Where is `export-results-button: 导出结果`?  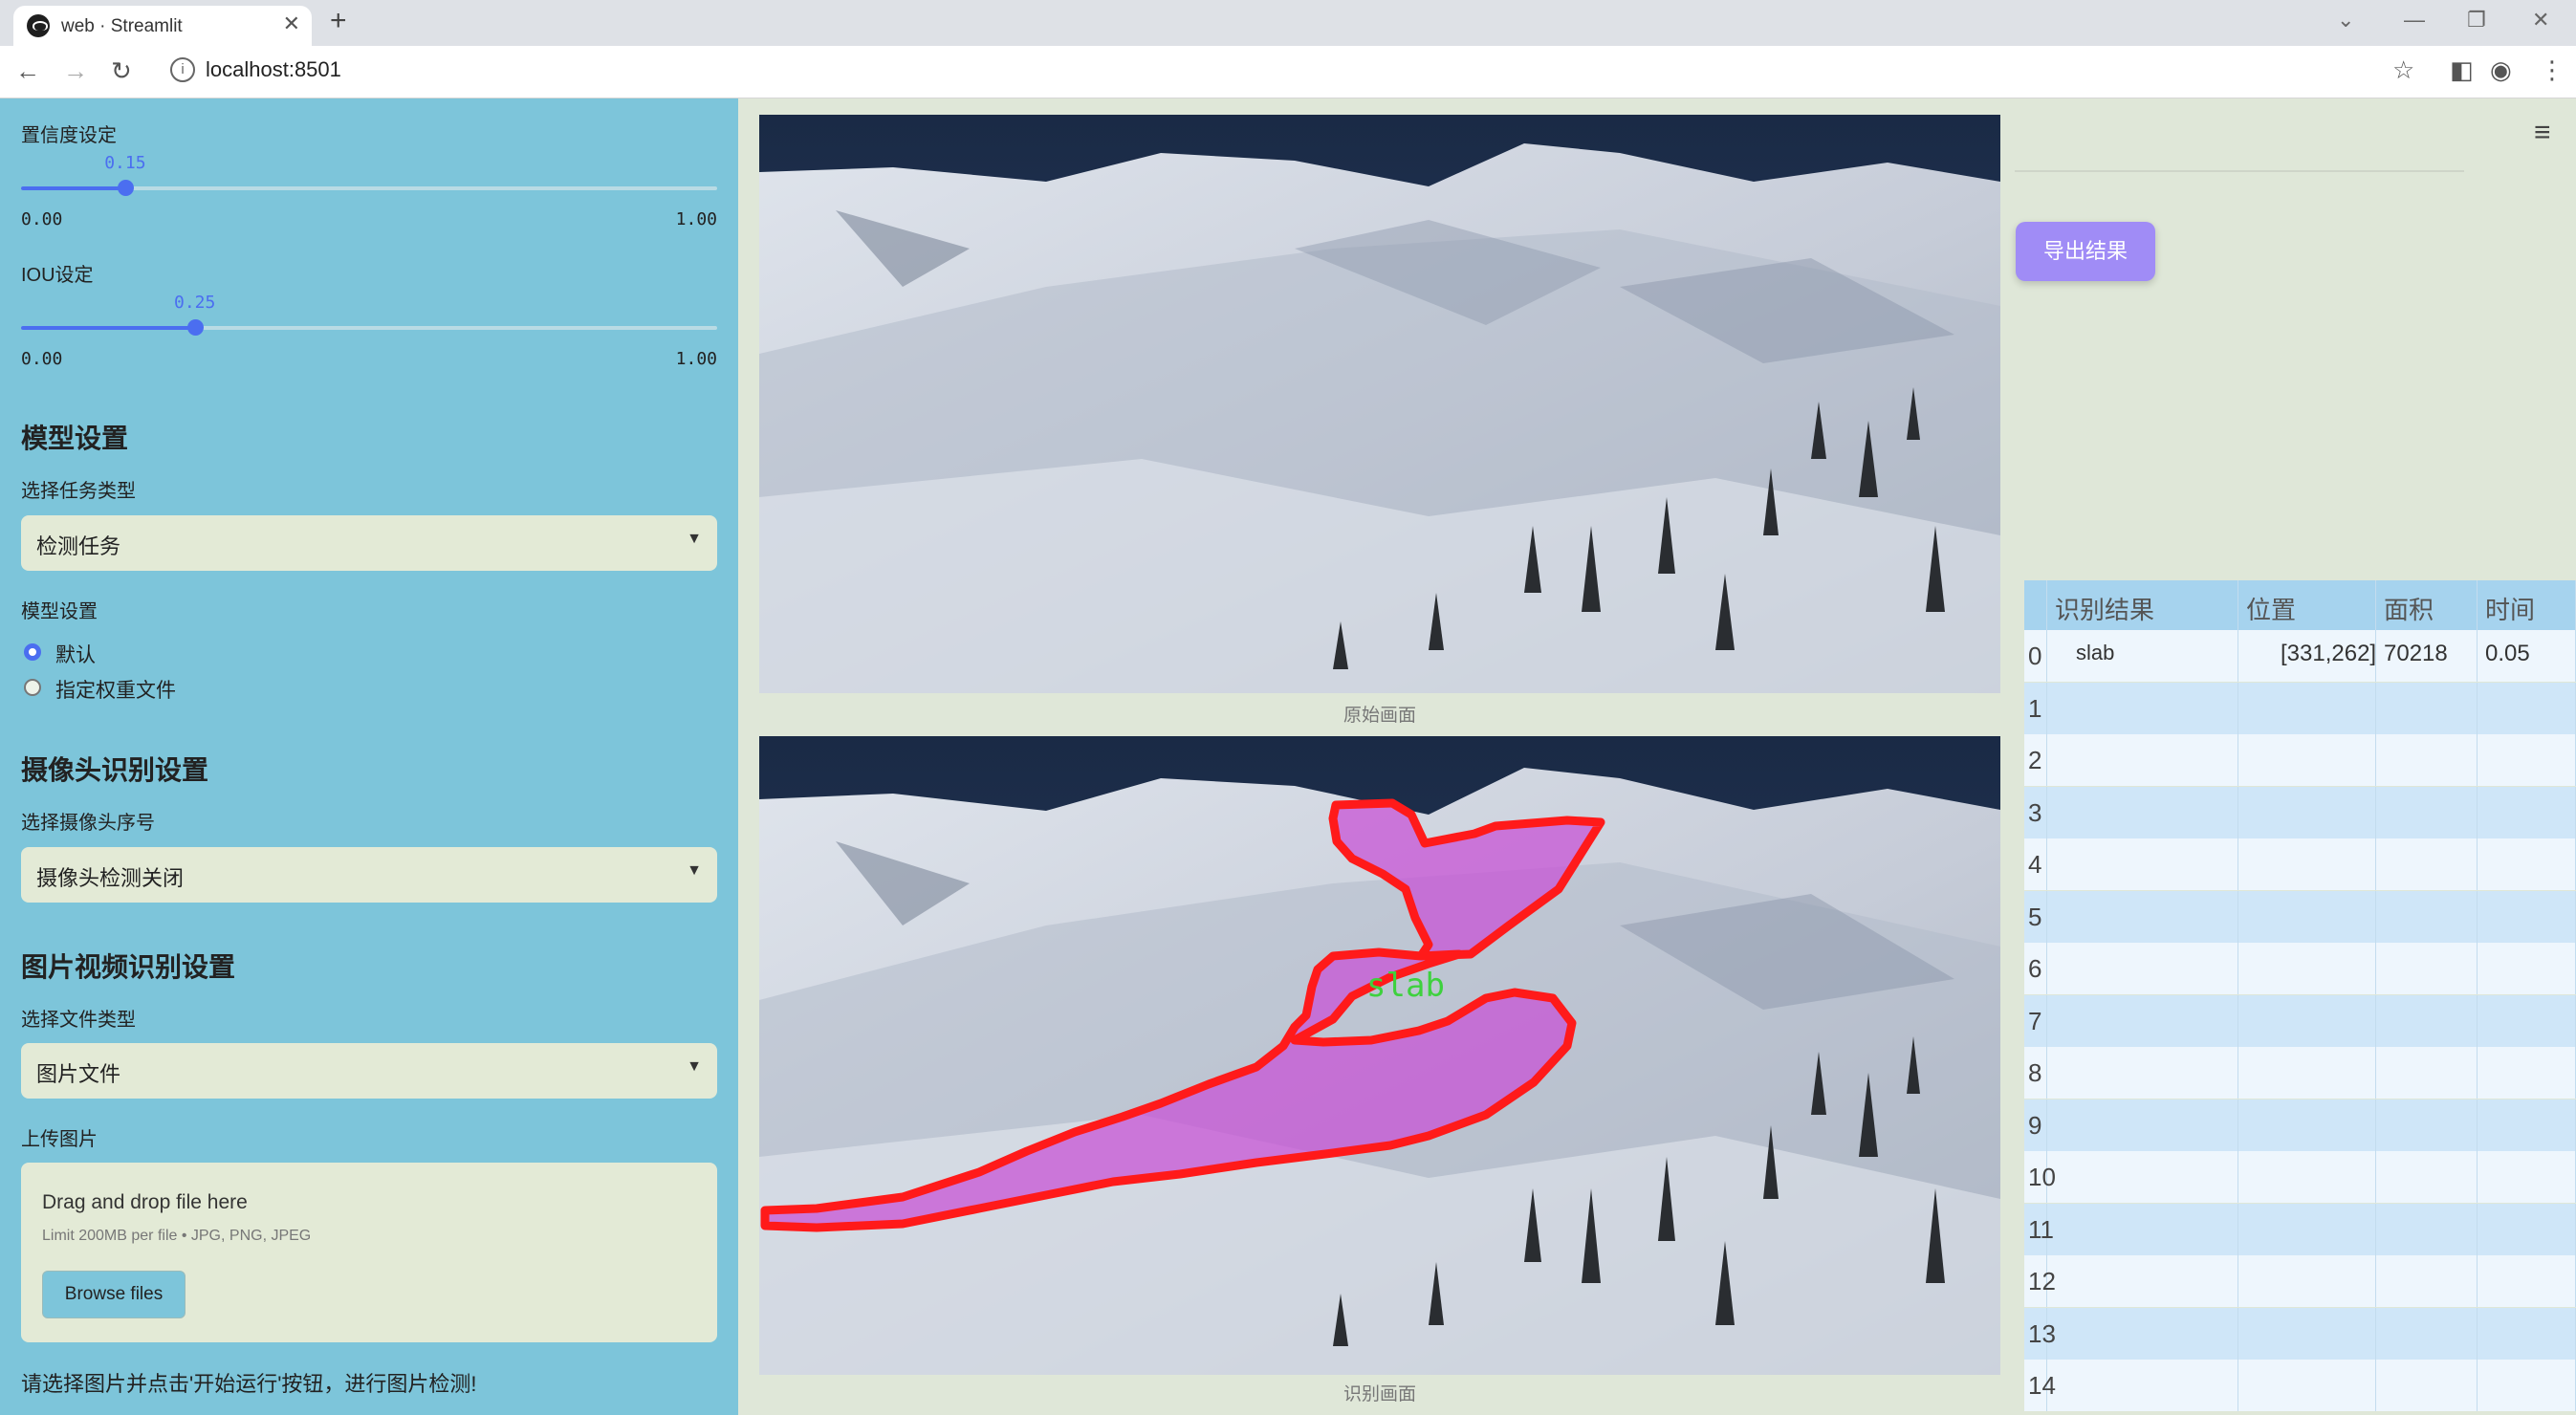 export-results-button: 导出结果 is located at coordinates (2085, 251).